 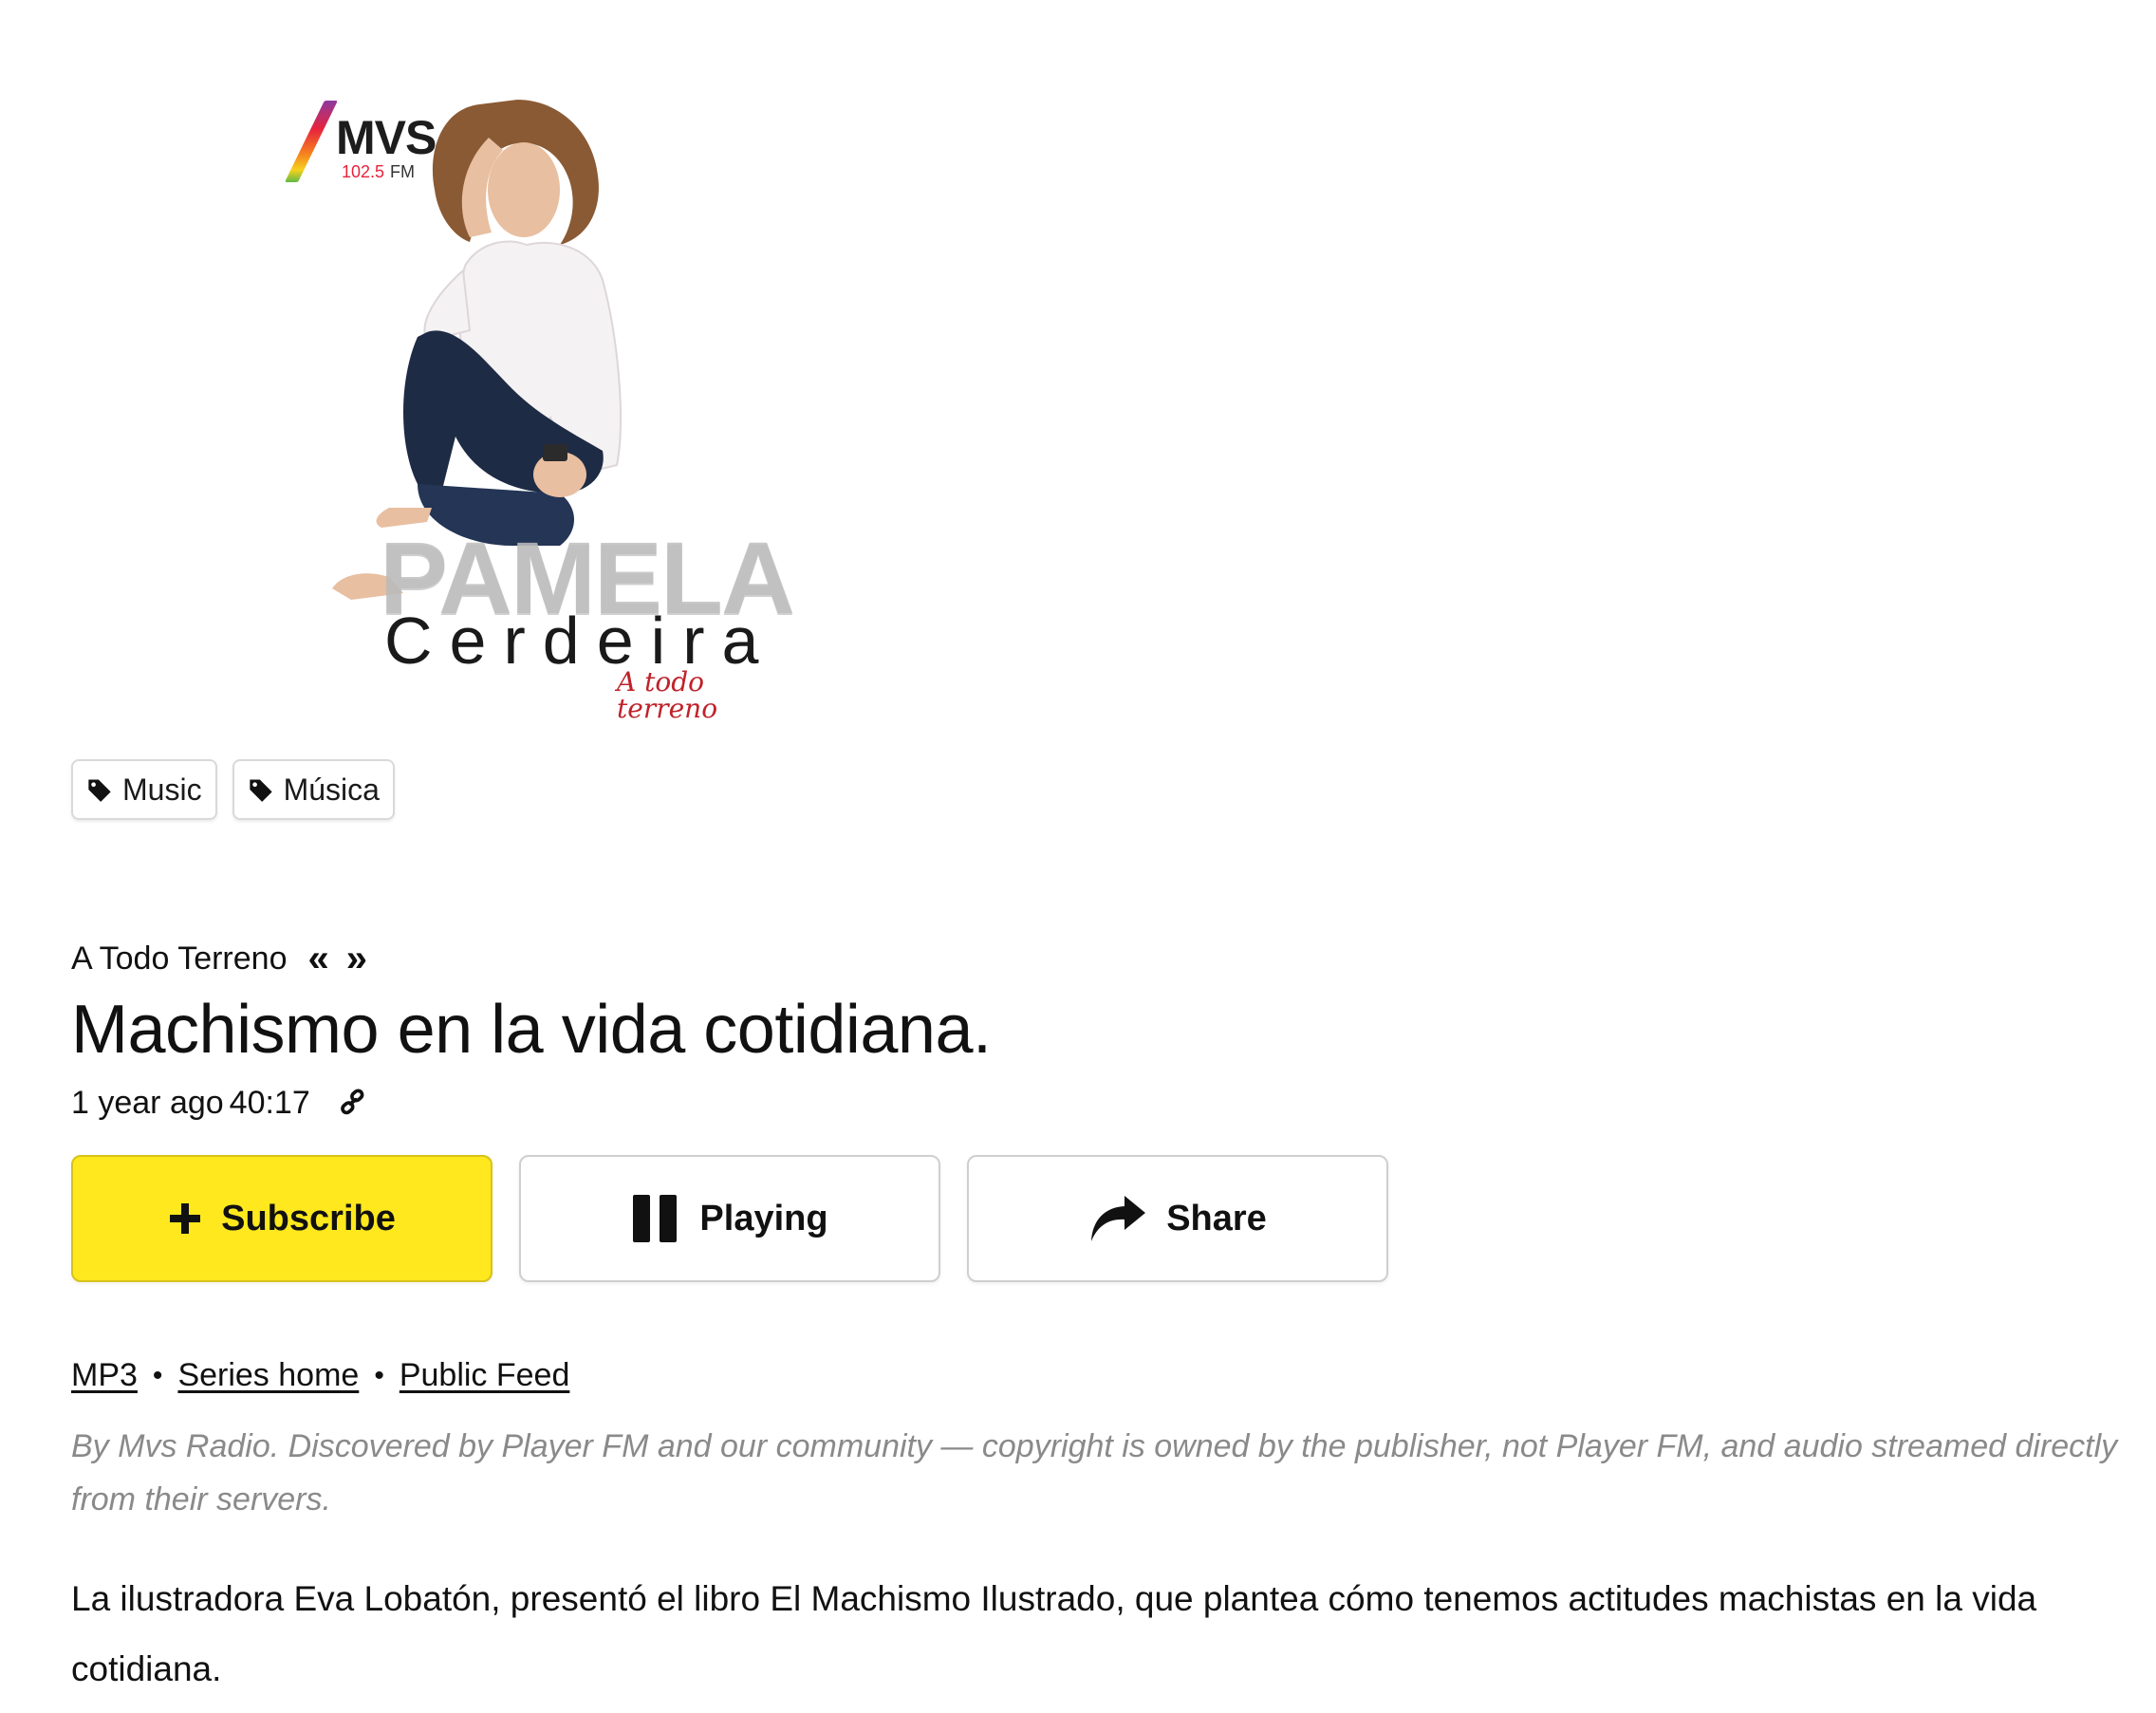 I want to click on category-tags: Music Música, so click(x=233, y=789).